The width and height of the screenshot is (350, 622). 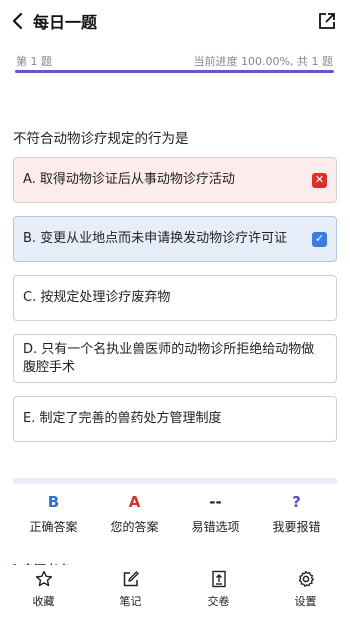 I want to click on nav-submit-label: 交卷, so click(x=218, y=601).